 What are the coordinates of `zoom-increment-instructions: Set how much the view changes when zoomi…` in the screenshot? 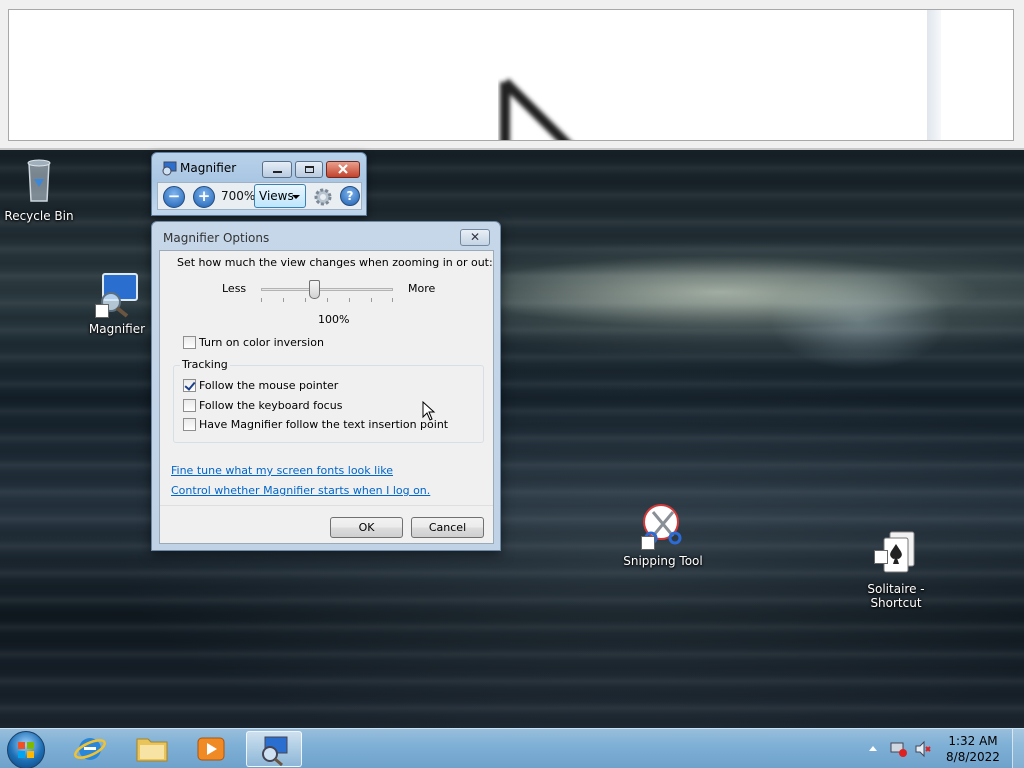 It's located at (335, 262).